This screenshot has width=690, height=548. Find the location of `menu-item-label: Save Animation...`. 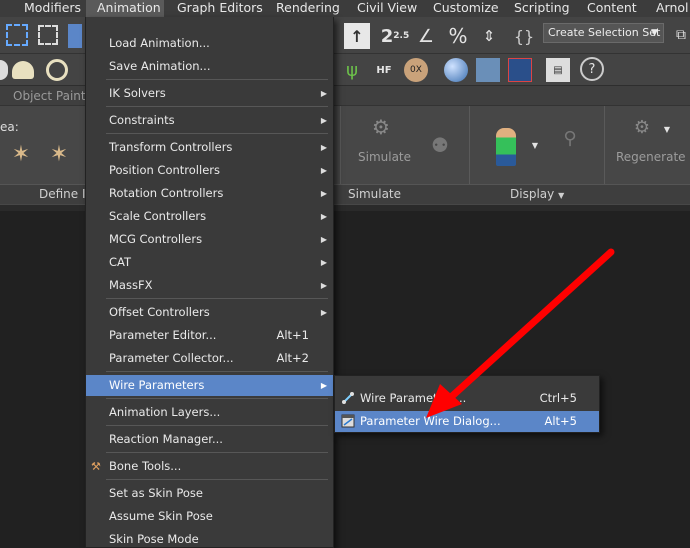

menu-item-label: Save Animation... is located at coordinates (160, 66).